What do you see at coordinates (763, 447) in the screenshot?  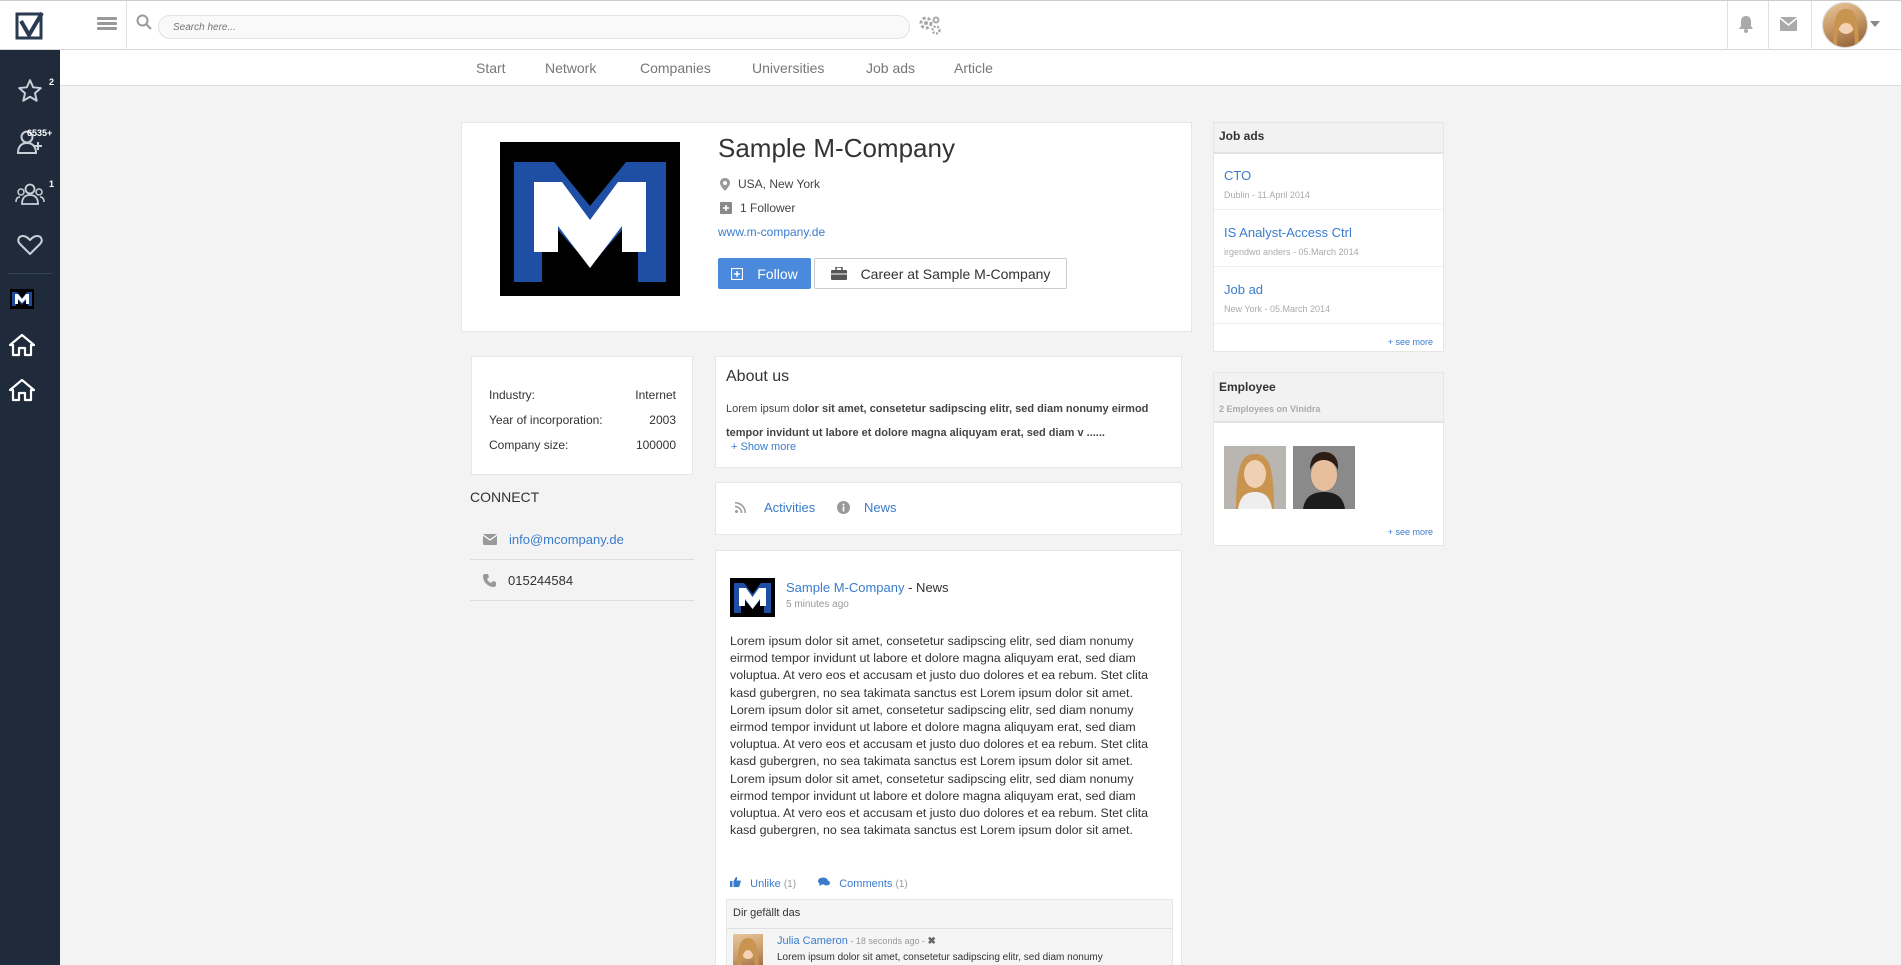 I see `show-more-link: + Show more` at bounding box center [763, 447].